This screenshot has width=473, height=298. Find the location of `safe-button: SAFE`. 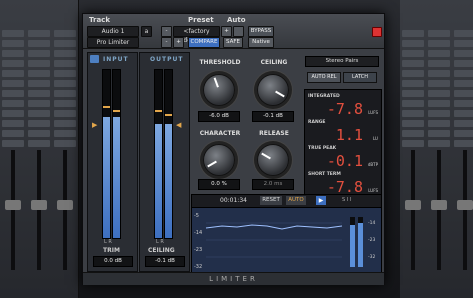

safe-button: SAFE is located at coordinates (233, 42).